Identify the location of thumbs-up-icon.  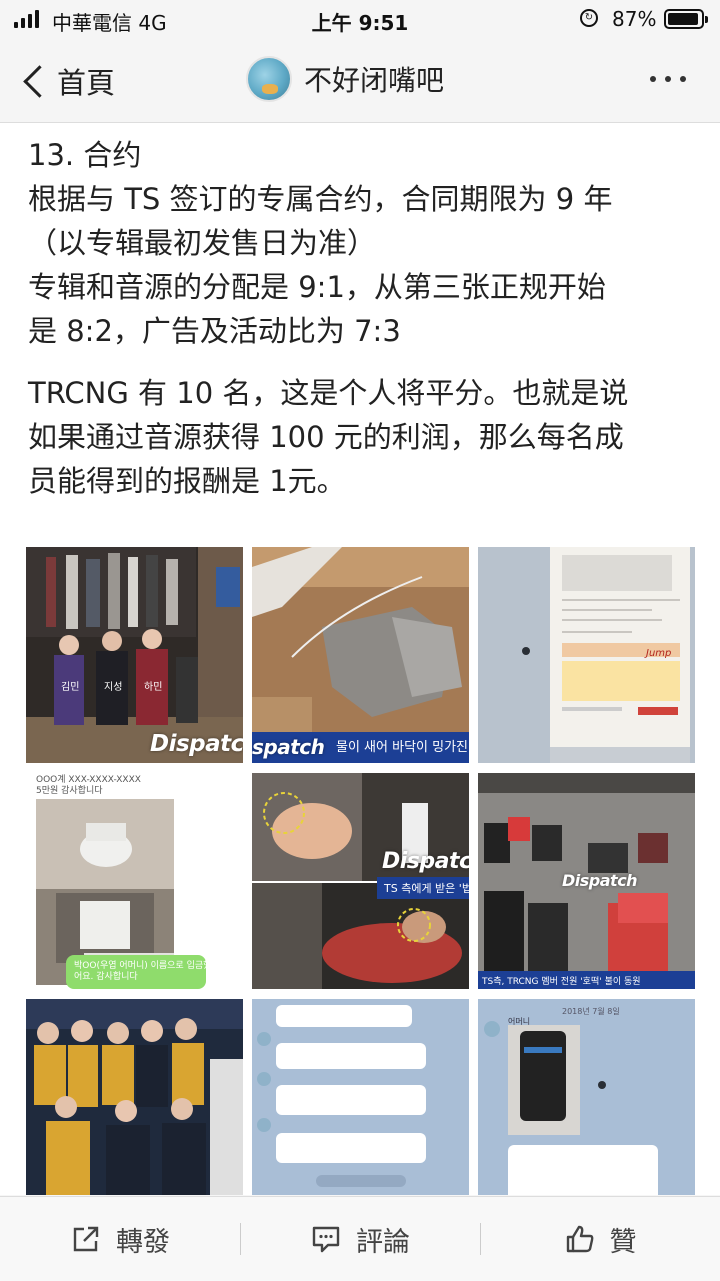
(579, 1239).